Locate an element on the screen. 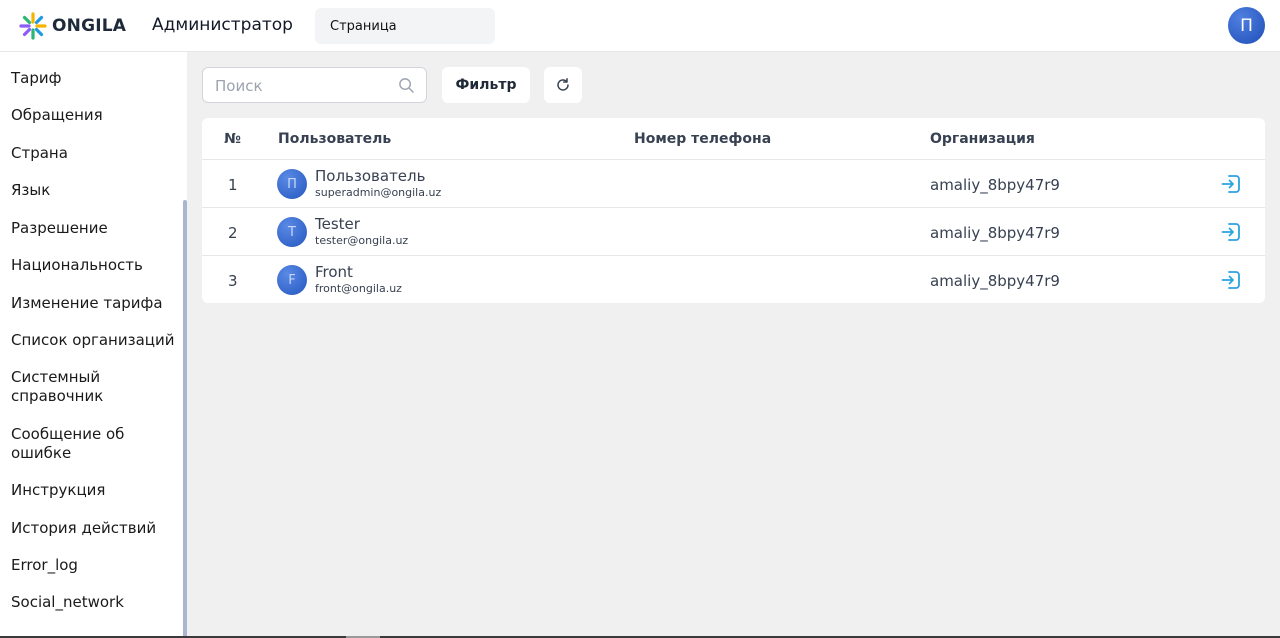 This screenshot has width=1280, height=638. sidebar-item-permission: Разрешение is located at coordinates (93, 228).